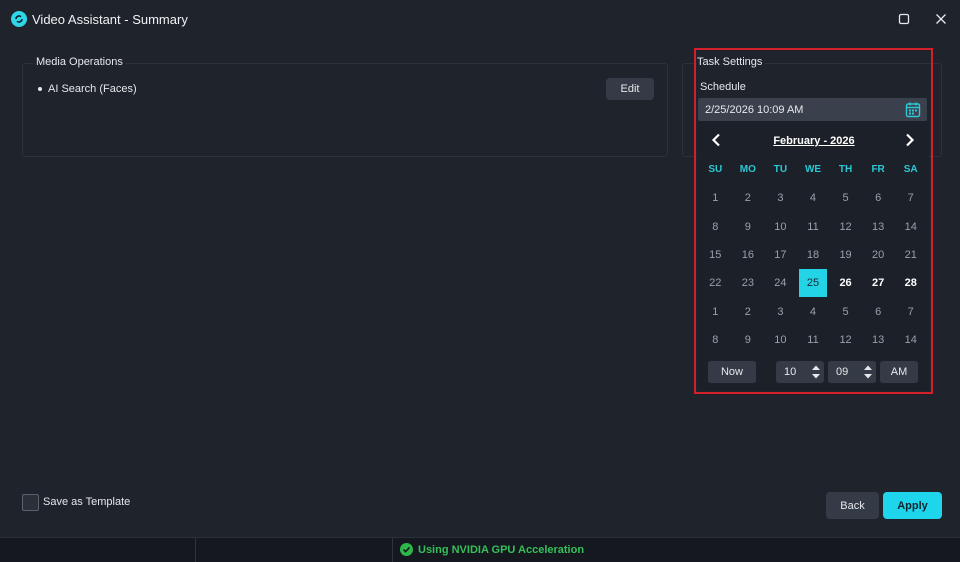 This screenshot has width=960, height=562. What do you see at coordinates (480, 19) in the screenshot?
I see `title-bar: Video Assistant - Summary` at bounding box center [480, 19].